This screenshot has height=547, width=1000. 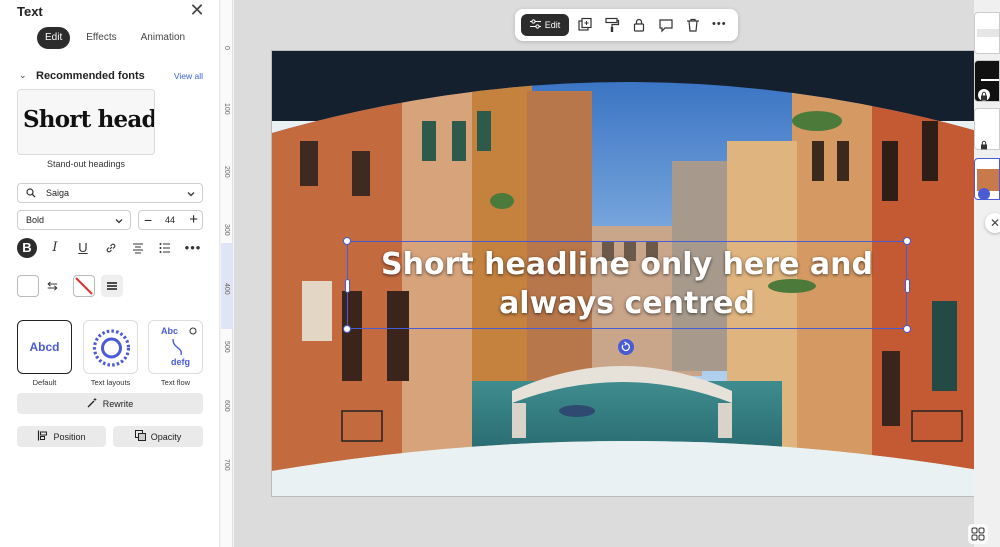 What do you see at coordinates (118, 403) in the screenshot?
I see `rewrite-label: Rewrite` at bounding box center [118, 403].